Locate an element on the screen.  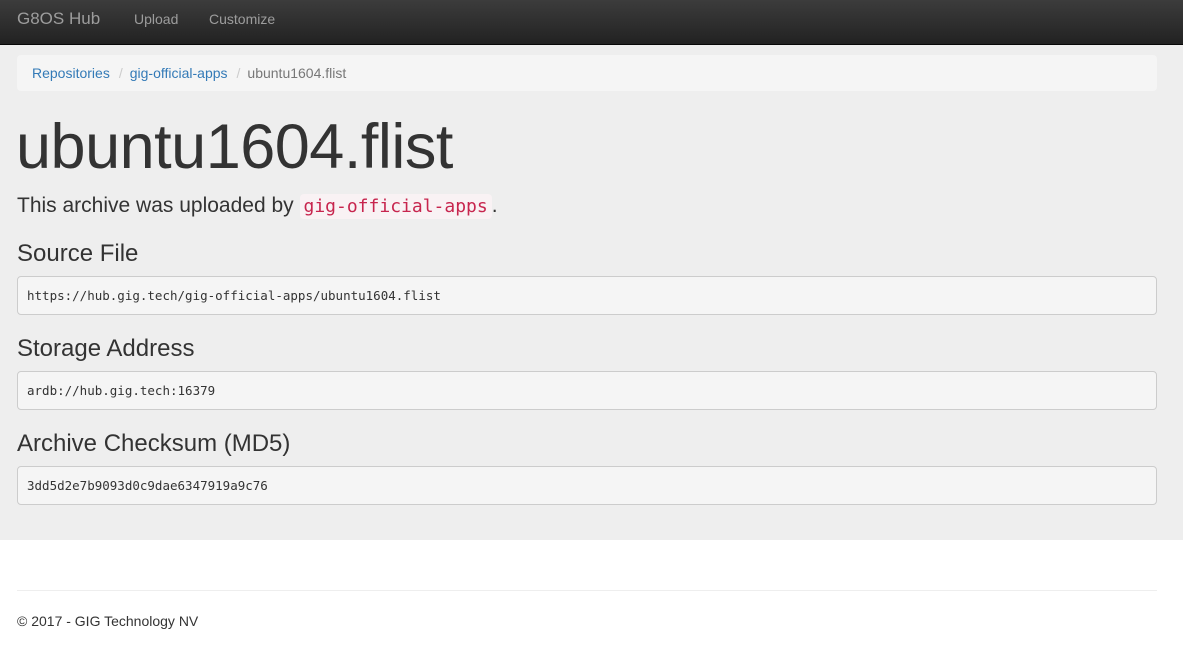
breadcrumb-repositories-link: Repositories is located at coordinates (71, 73).